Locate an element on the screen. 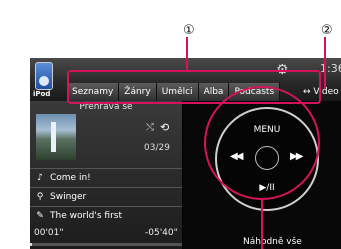 This screenshot has width=341, height=249. progress-bar is located at coordinates (106, 244).